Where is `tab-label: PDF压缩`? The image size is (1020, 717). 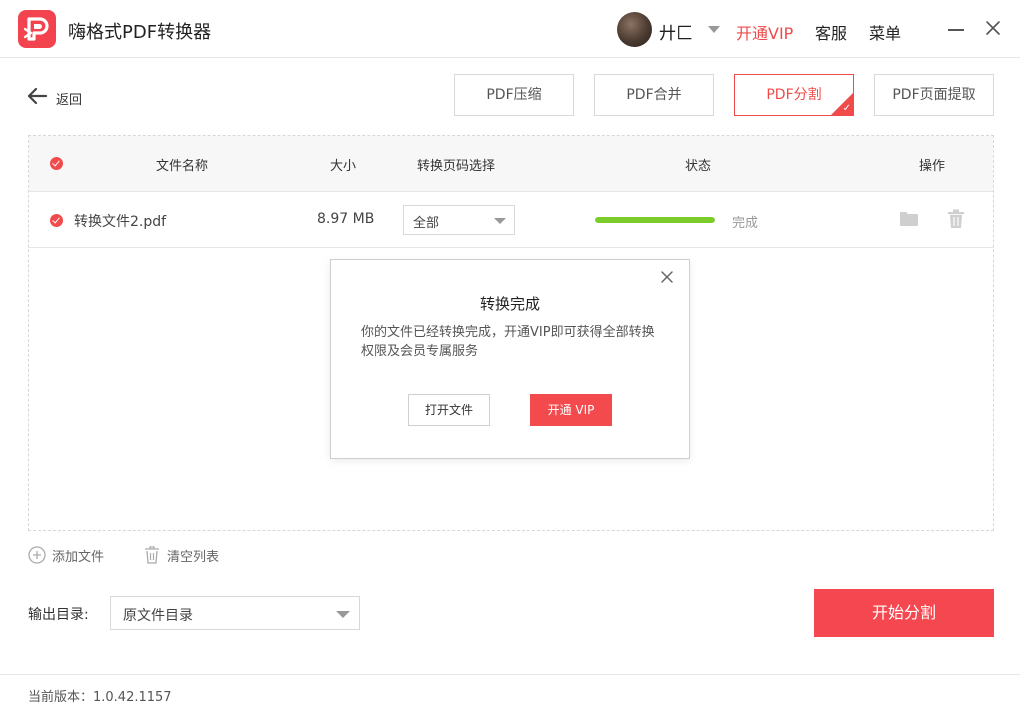
tab-label: PDF压缩 is located at coordinates (514, 95).